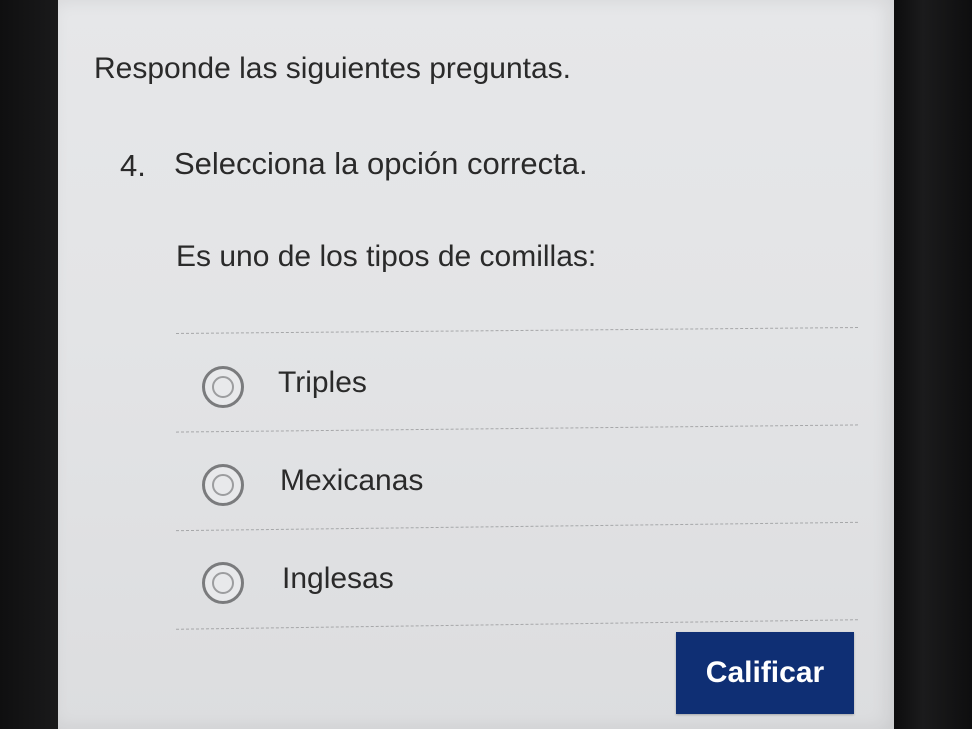 Image resolution: width=972 pixels, height=729 pixels. I want to click on question-prompt: Es uno de los tipos de comillas:, so click(386, 256).